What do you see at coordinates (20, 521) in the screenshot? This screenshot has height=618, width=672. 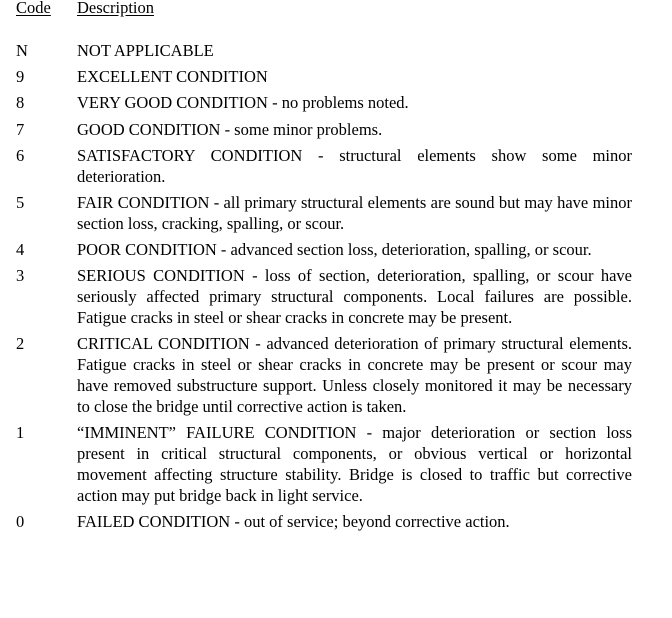 I see `row-code: 0` at bounding box center [20, 521].